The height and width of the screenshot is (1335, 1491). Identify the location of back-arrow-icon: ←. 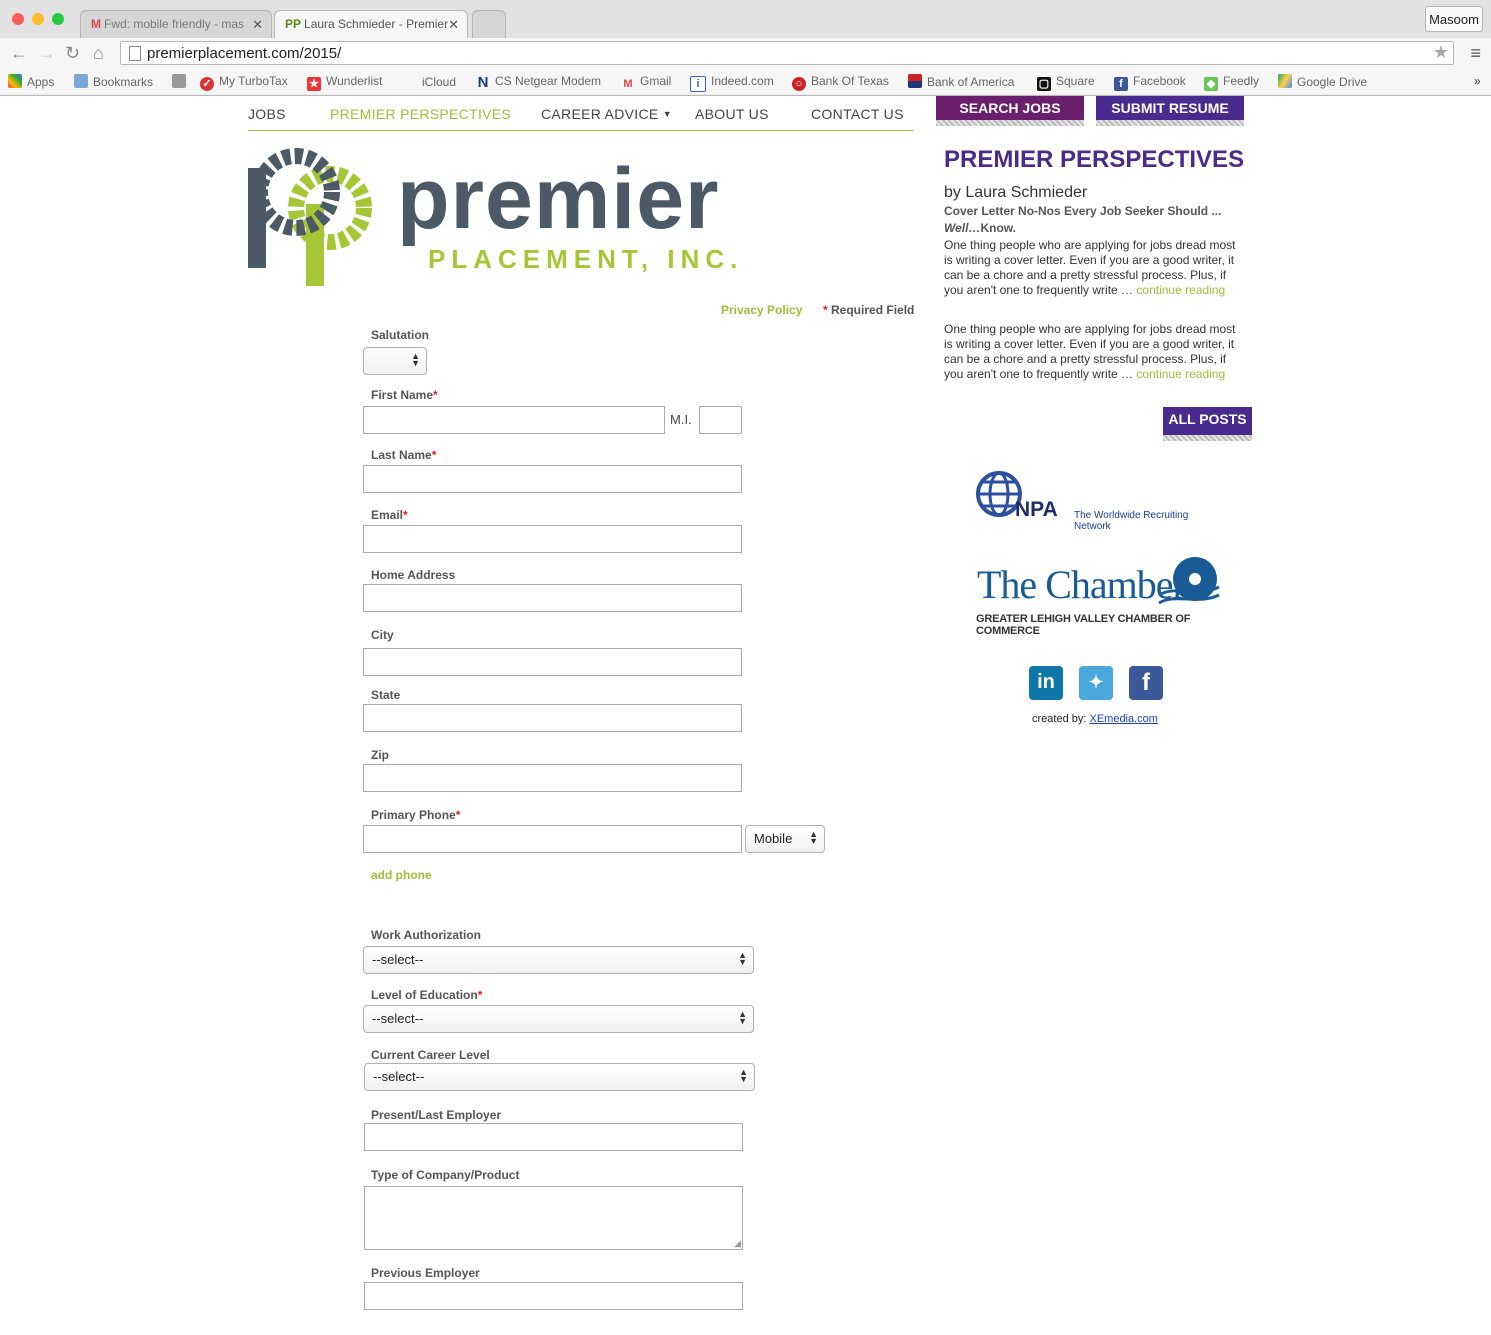
(19, 53).